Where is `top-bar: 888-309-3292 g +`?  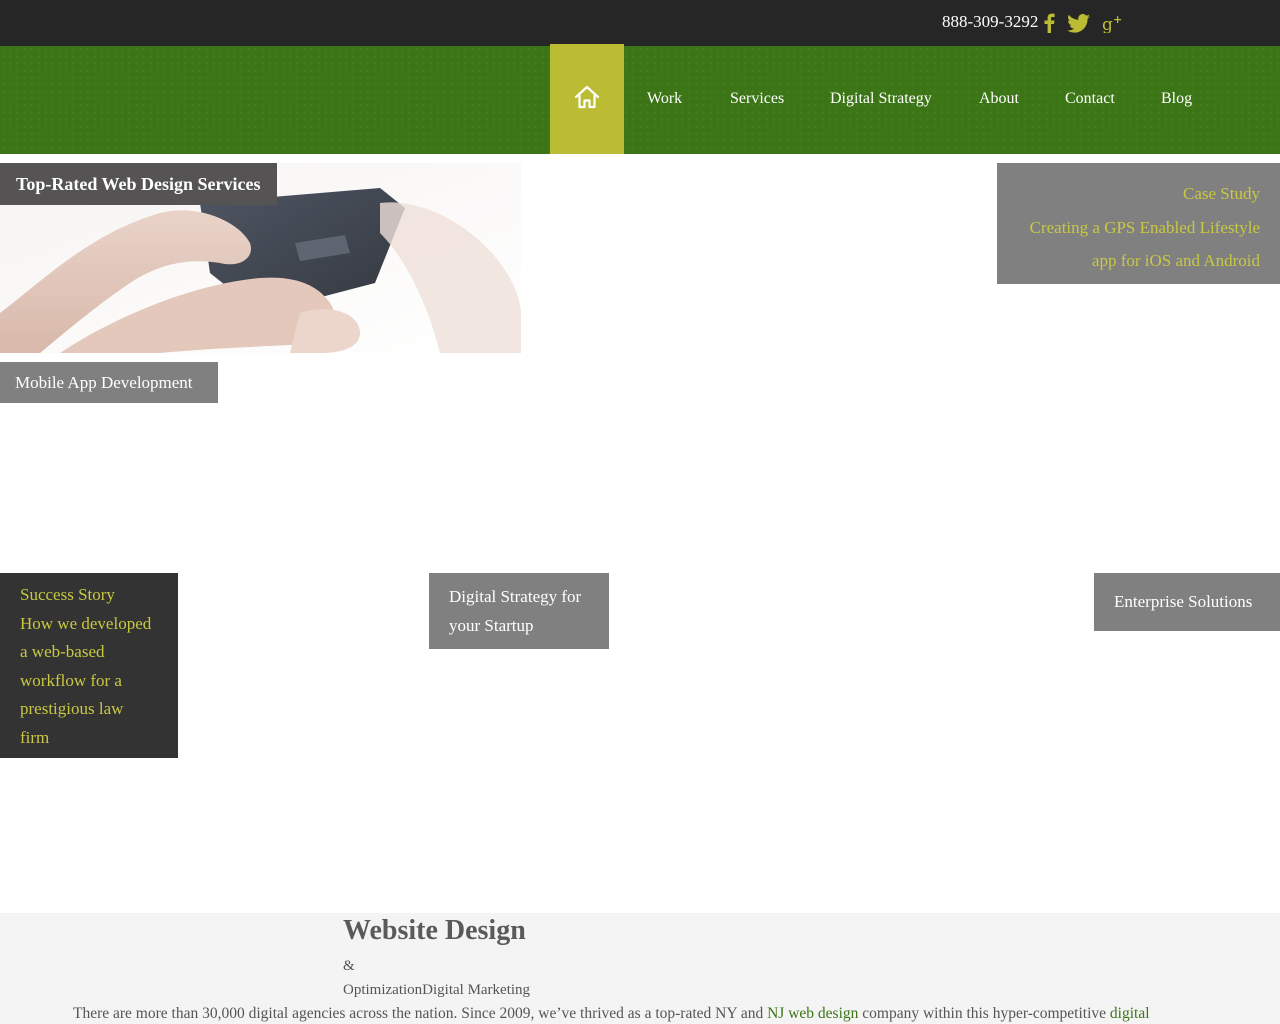
top-bar: 888-309-3292 g + is located at coordinates (640, 23).